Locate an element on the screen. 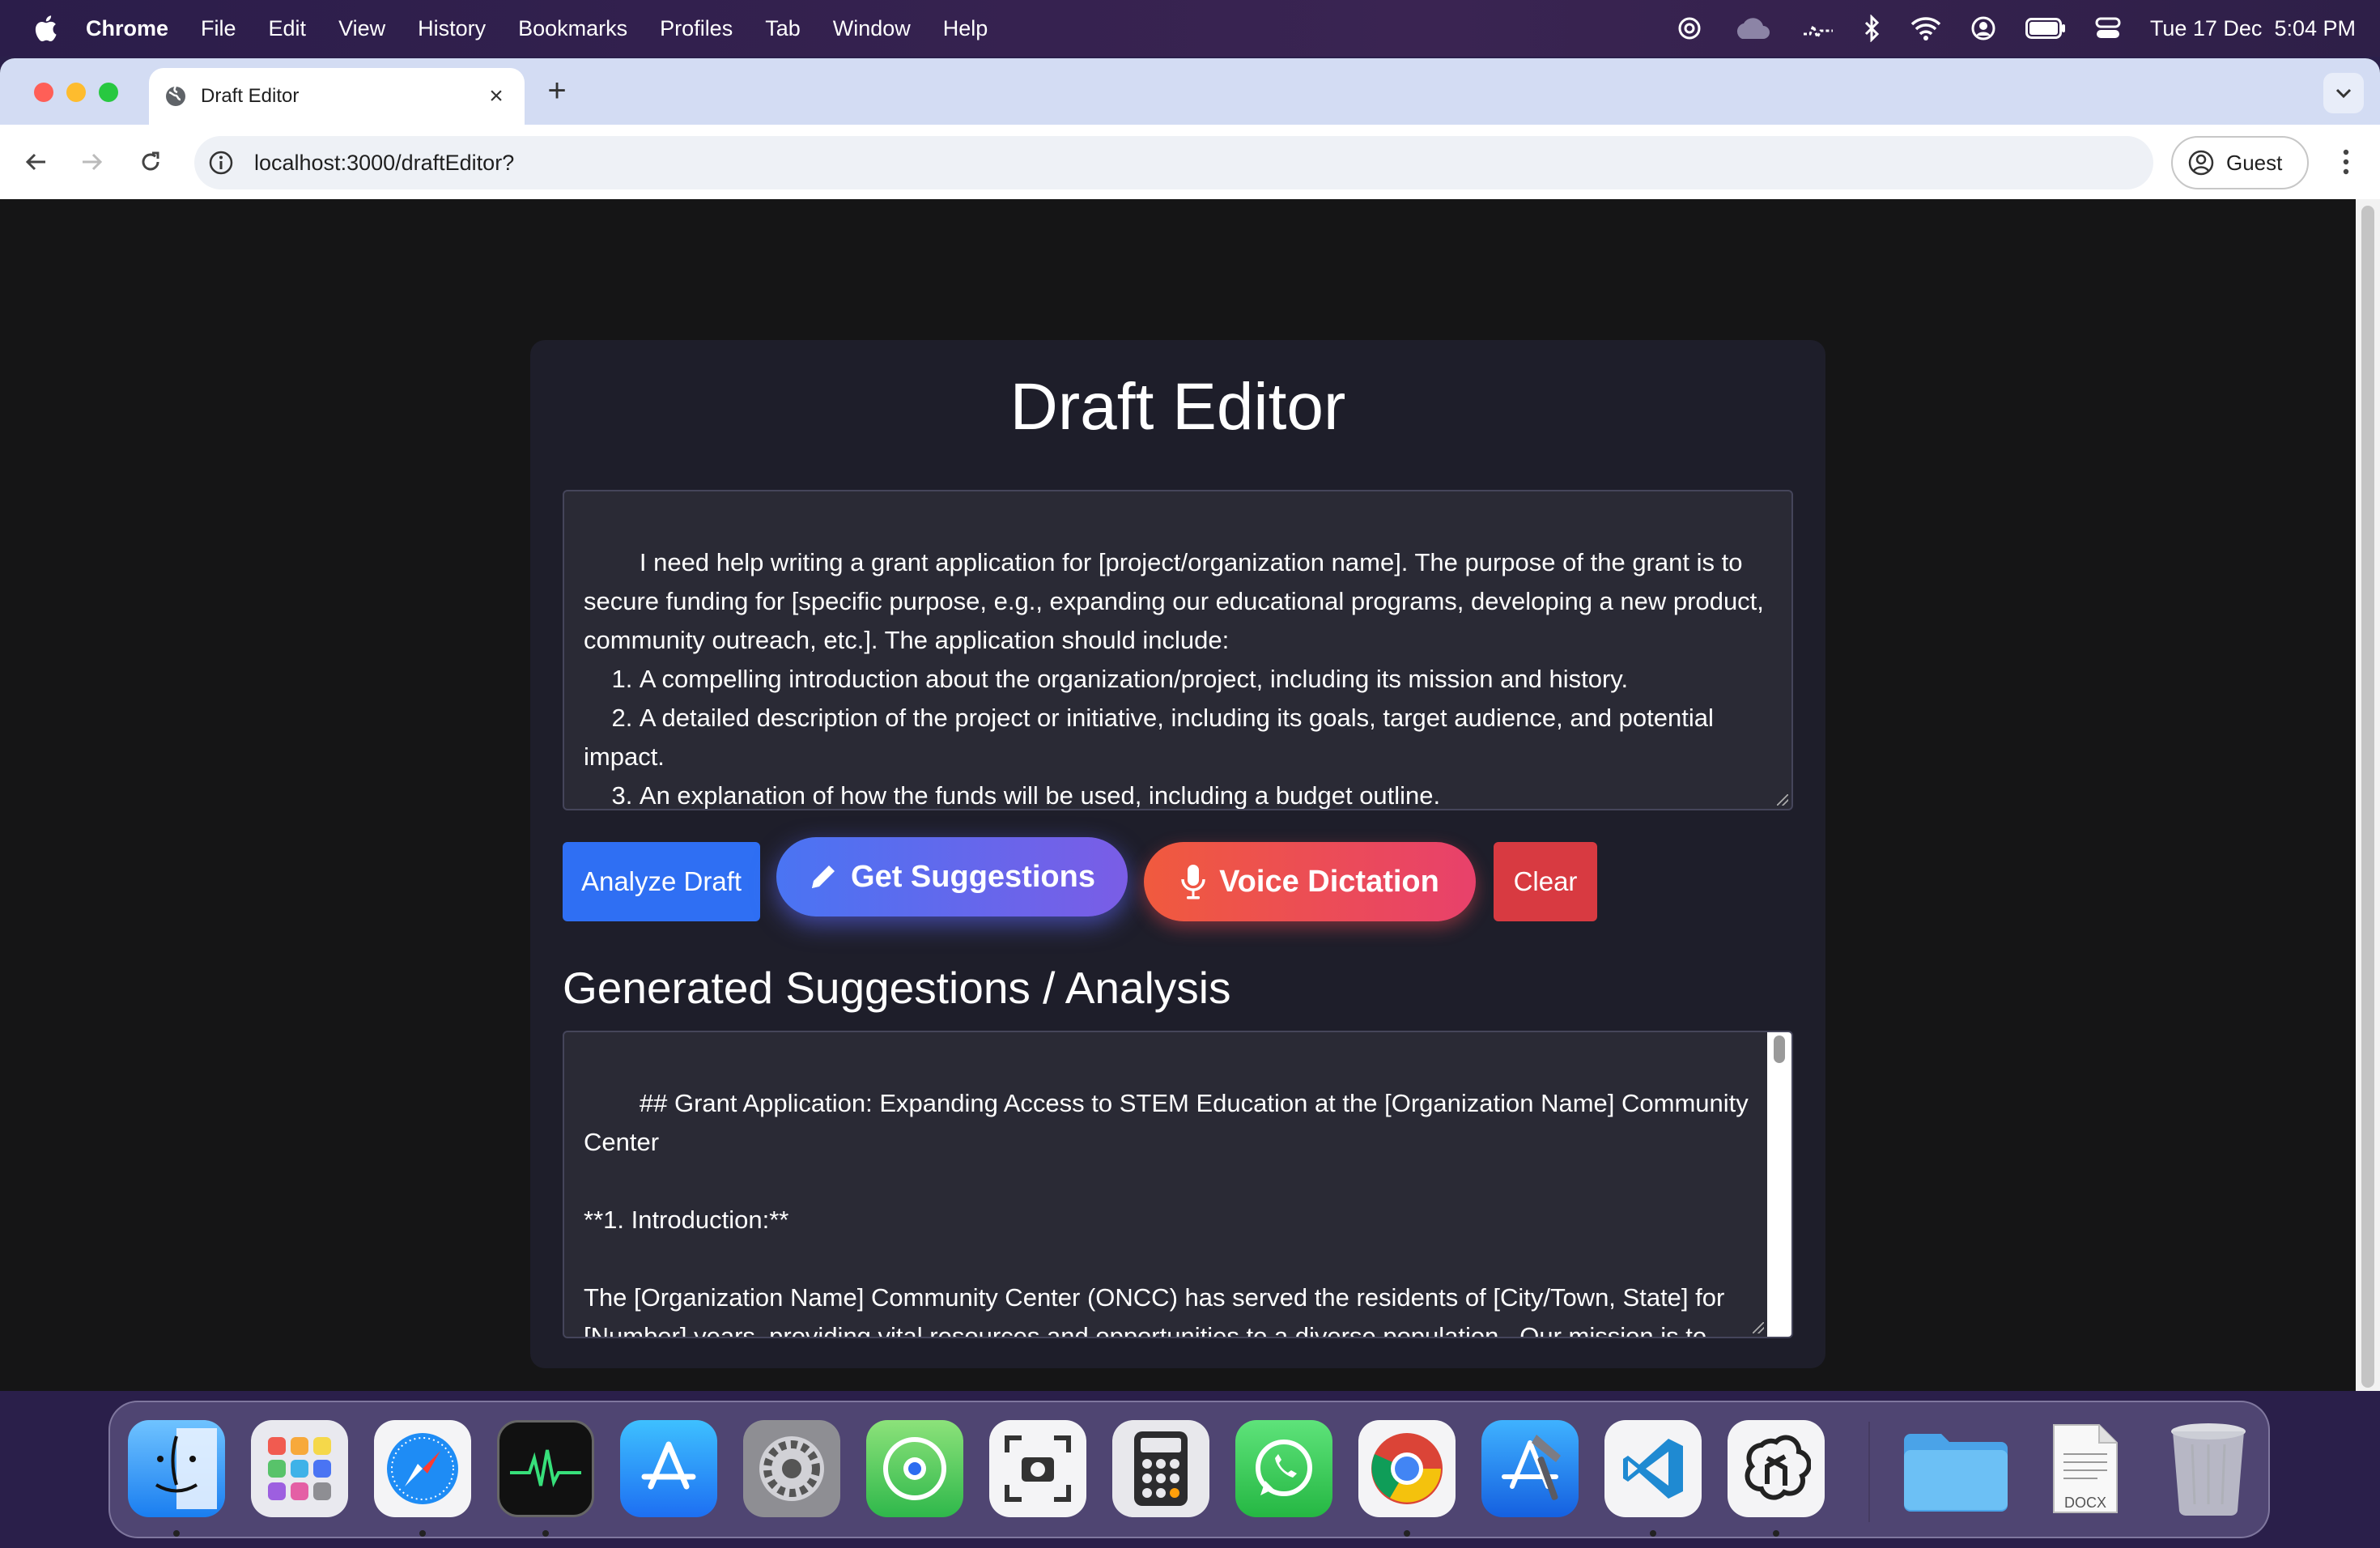 This screenshot has height=1548, width=2380. menu-help: Help is located at coordinates (966, 29).